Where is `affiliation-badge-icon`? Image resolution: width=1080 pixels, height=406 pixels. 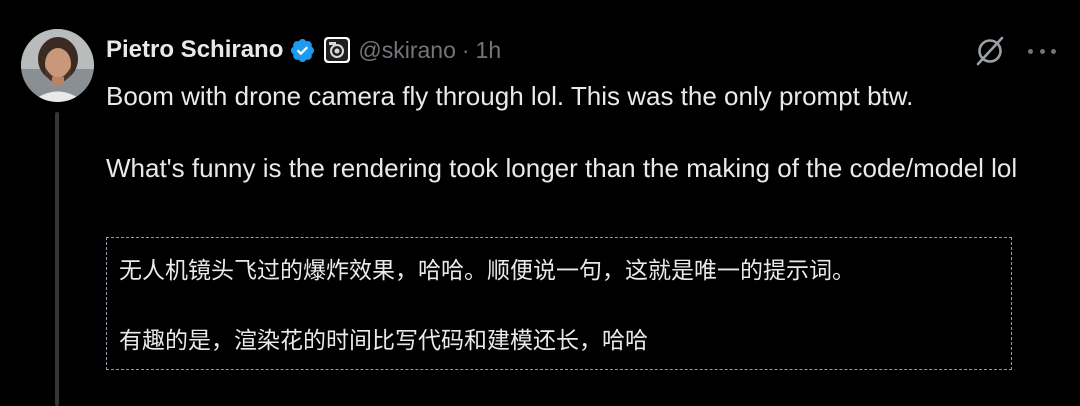
affiliation-badge-icon is located at coordinates (337, 50).